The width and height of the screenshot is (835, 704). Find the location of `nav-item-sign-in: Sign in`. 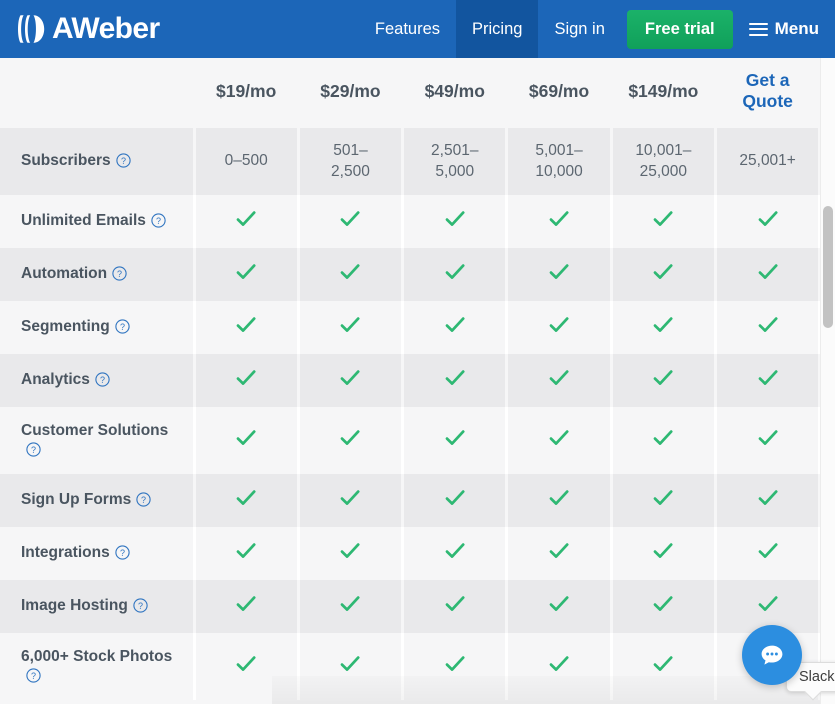

nav-item-sign-in: Sign in is located at coordinates (579, 29).